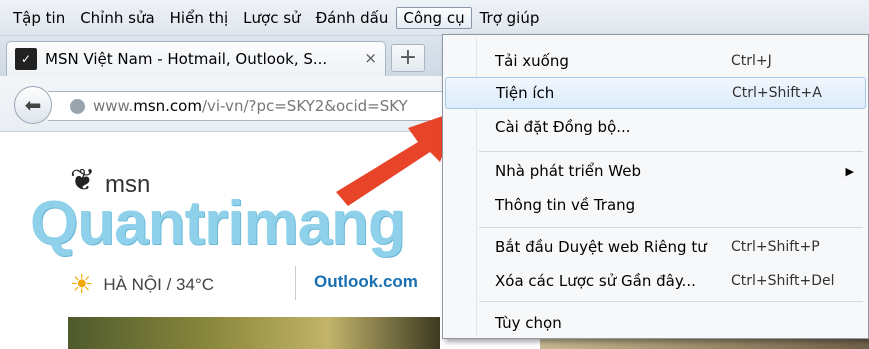  Describe the element at coordinates (655, 61) in the screenshot. I see `menu-item-downloads: Tải xuống Ctrl+J` at that location.